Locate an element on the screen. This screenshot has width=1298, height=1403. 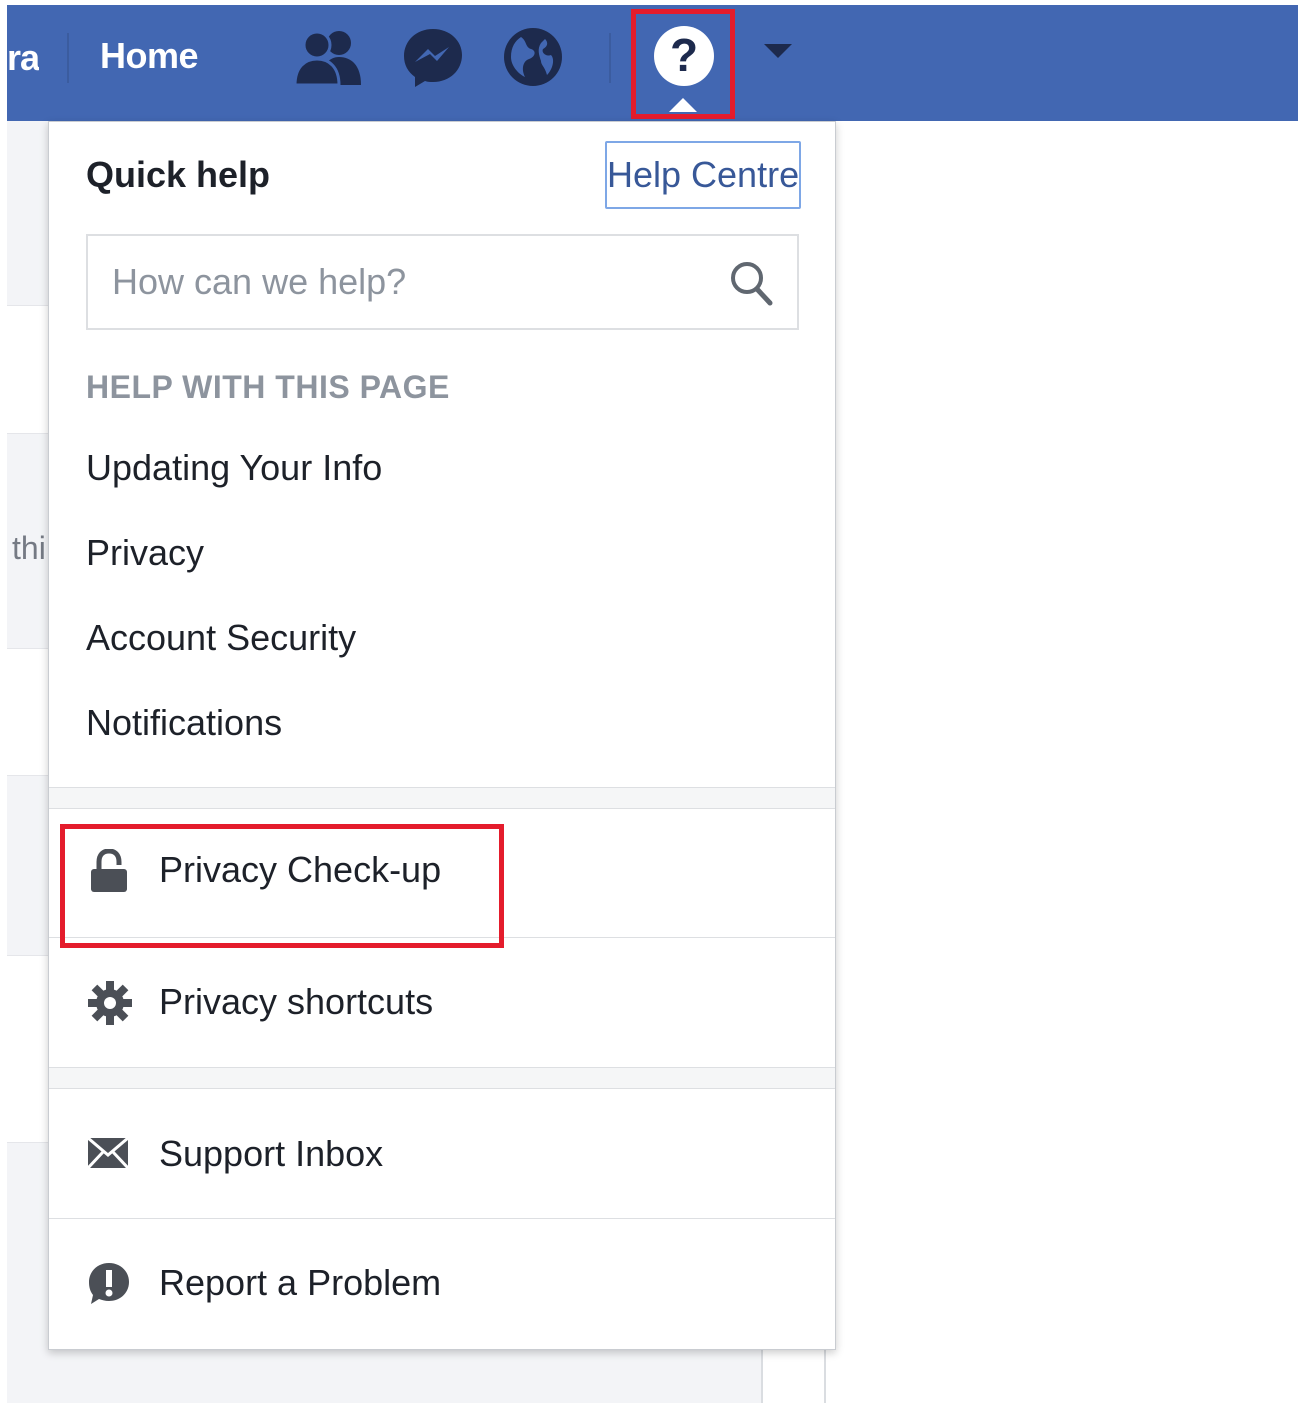
gear-icon is located at coordinates (110, 1005).